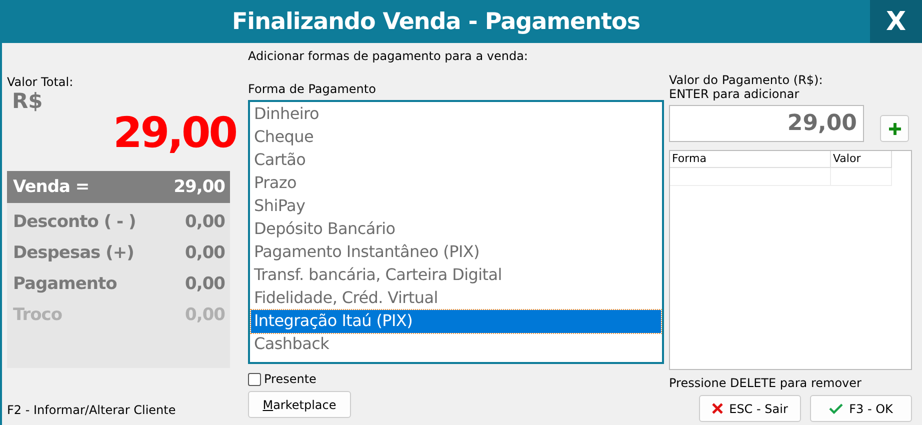  Describe the element at coordinates (456, 137) in the screenshot. I see `list-item: Cheque` at that location.